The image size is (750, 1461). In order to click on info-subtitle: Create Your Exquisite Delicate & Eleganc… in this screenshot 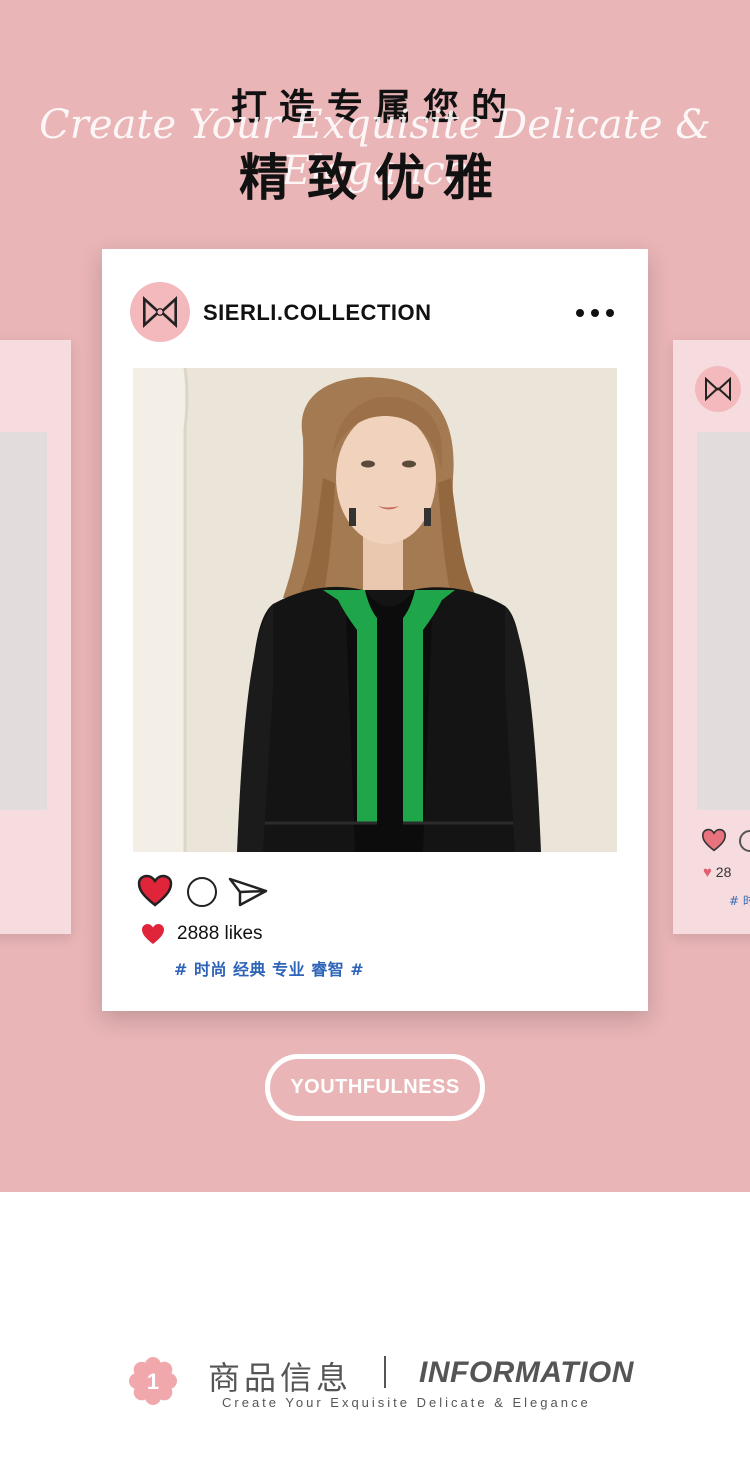, I will do `click(406, 1402)`.